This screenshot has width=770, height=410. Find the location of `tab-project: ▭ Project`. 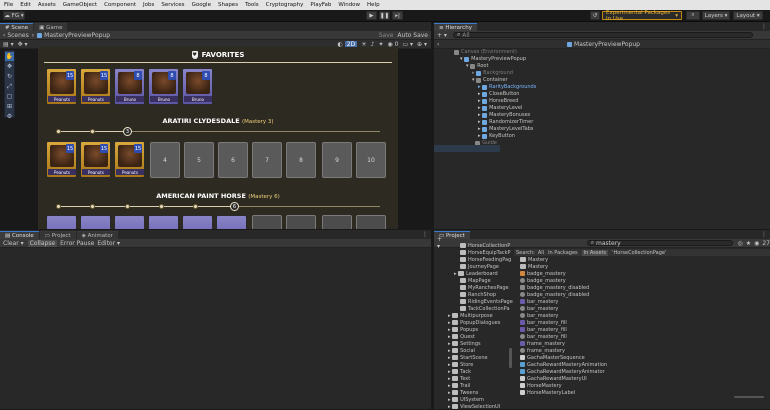

tab-project: ▭ Project is located at coordinates (57, 235).